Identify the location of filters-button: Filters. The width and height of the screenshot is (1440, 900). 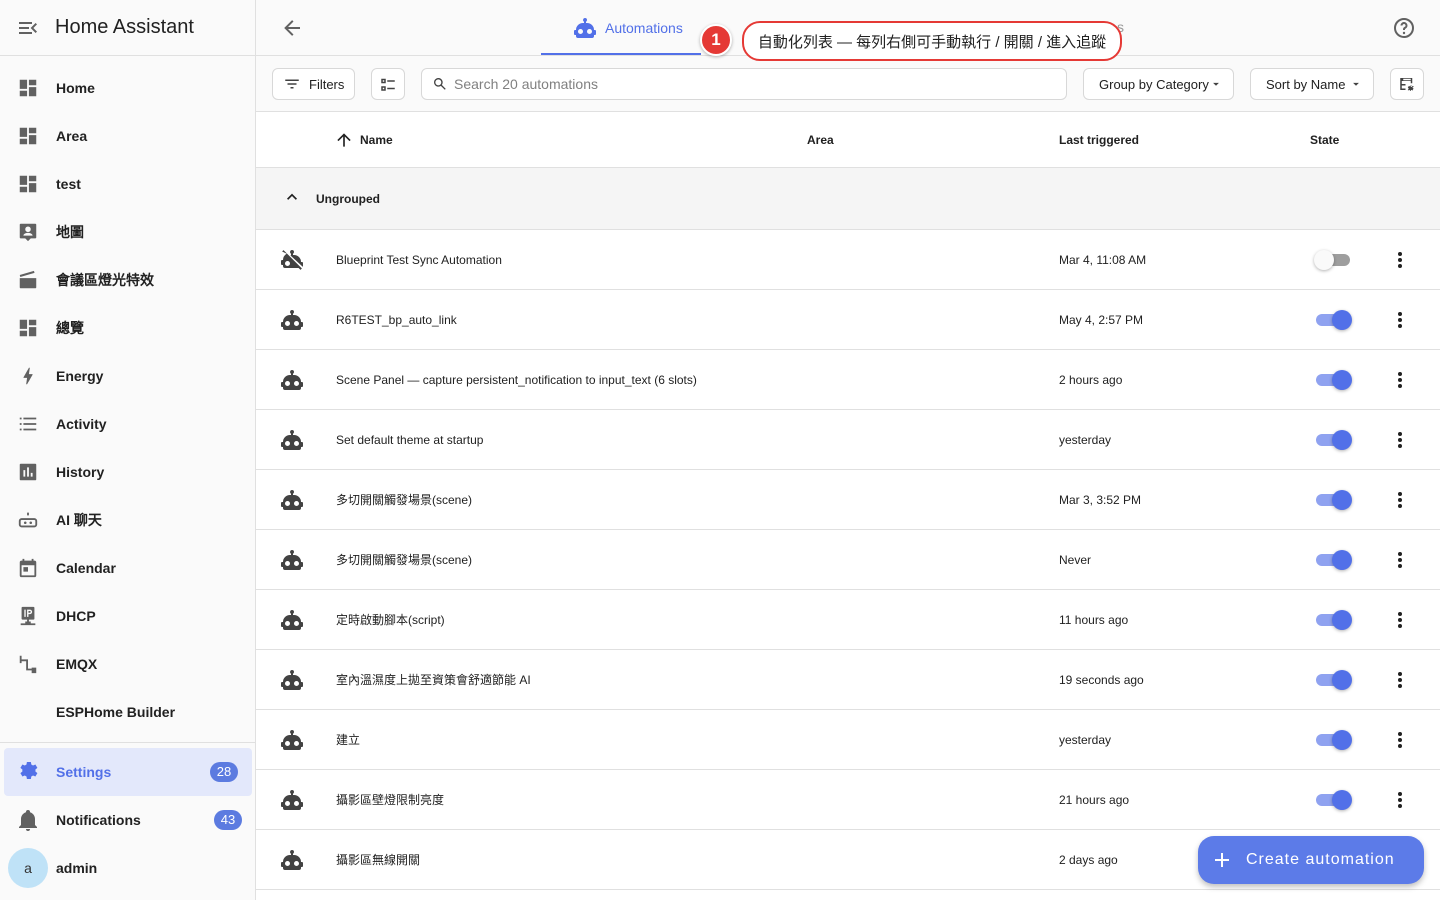
(313, 84).